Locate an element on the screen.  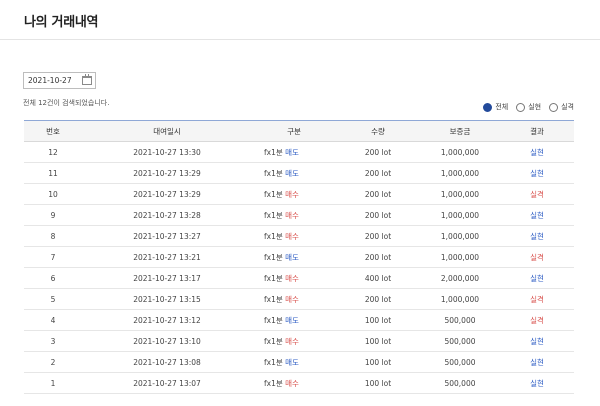
cell-datetime: 2021-10-27 13:17 is located at coordinates (167, 278).